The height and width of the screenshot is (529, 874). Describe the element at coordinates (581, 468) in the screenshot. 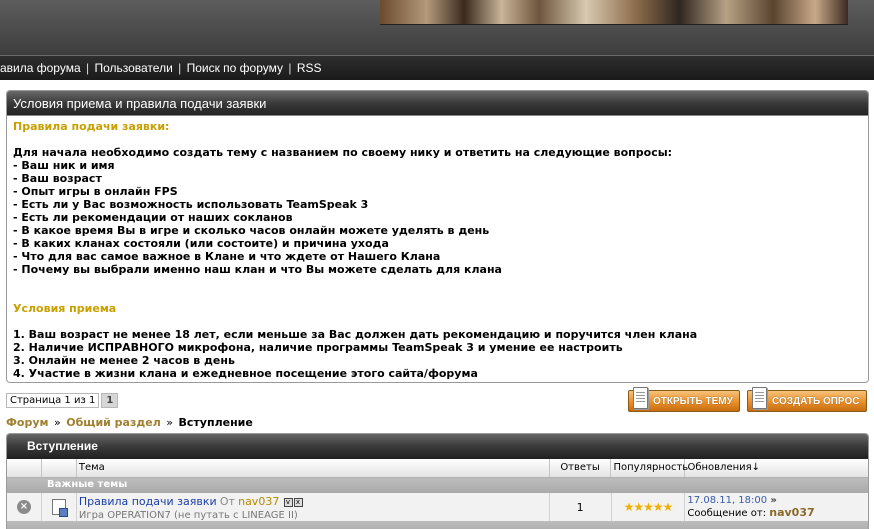

I see `column-replies: Ответы` at that location.